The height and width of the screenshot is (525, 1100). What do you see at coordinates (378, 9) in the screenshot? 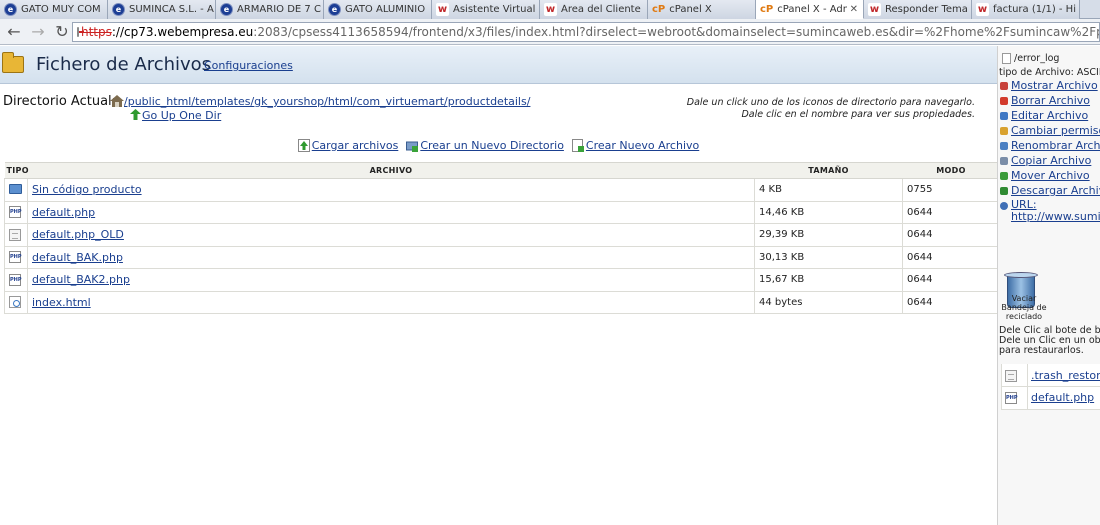
I see `browser-tab: e GATO ALUMINIO` at bounding box center [378, 9].